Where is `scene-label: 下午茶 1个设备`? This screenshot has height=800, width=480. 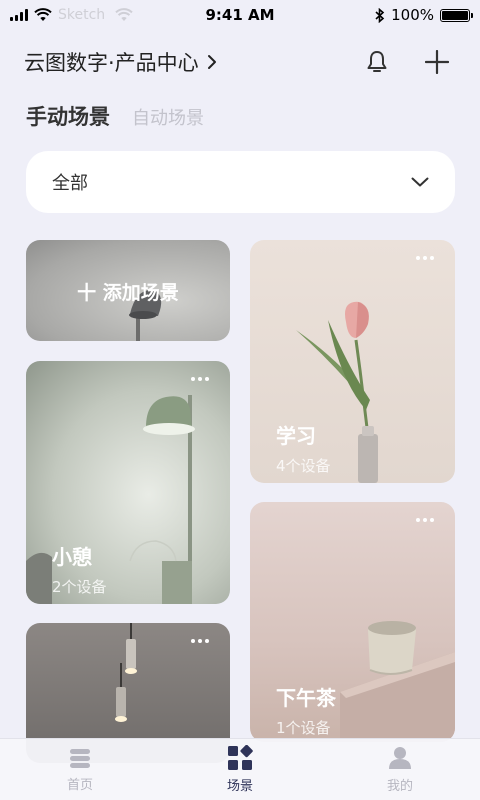 scene-label: 下午茶 1个设备 is located at coordinates (306, 710).